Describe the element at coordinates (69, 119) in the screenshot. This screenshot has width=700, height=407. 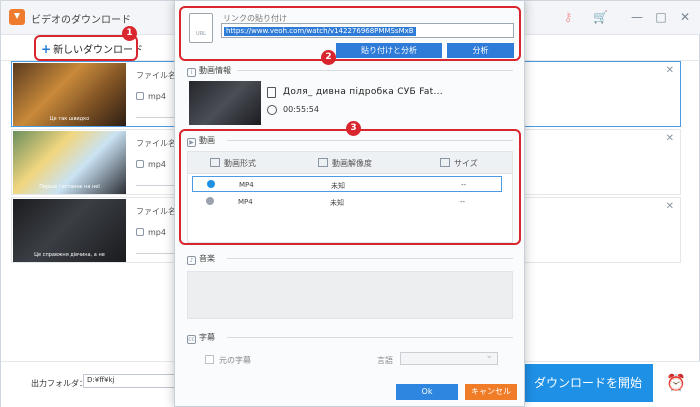
I see `thumbnail-subtitle: Це так швидко` at that location.